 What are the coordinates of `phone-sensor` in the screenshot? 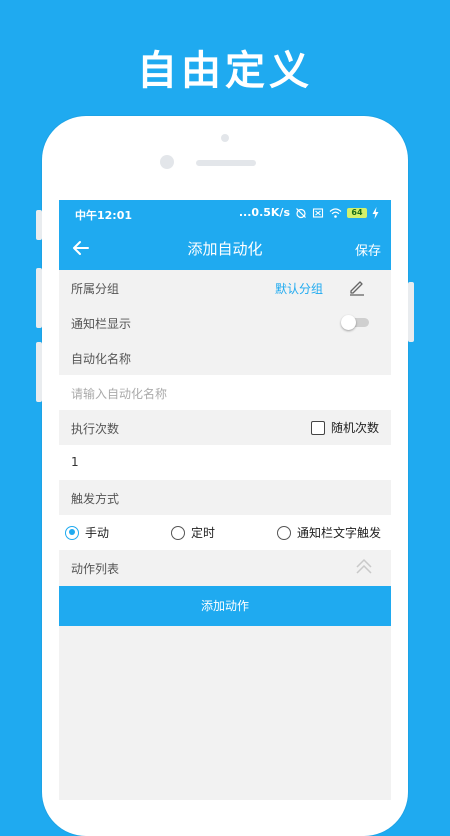 It's located at (225, 138).